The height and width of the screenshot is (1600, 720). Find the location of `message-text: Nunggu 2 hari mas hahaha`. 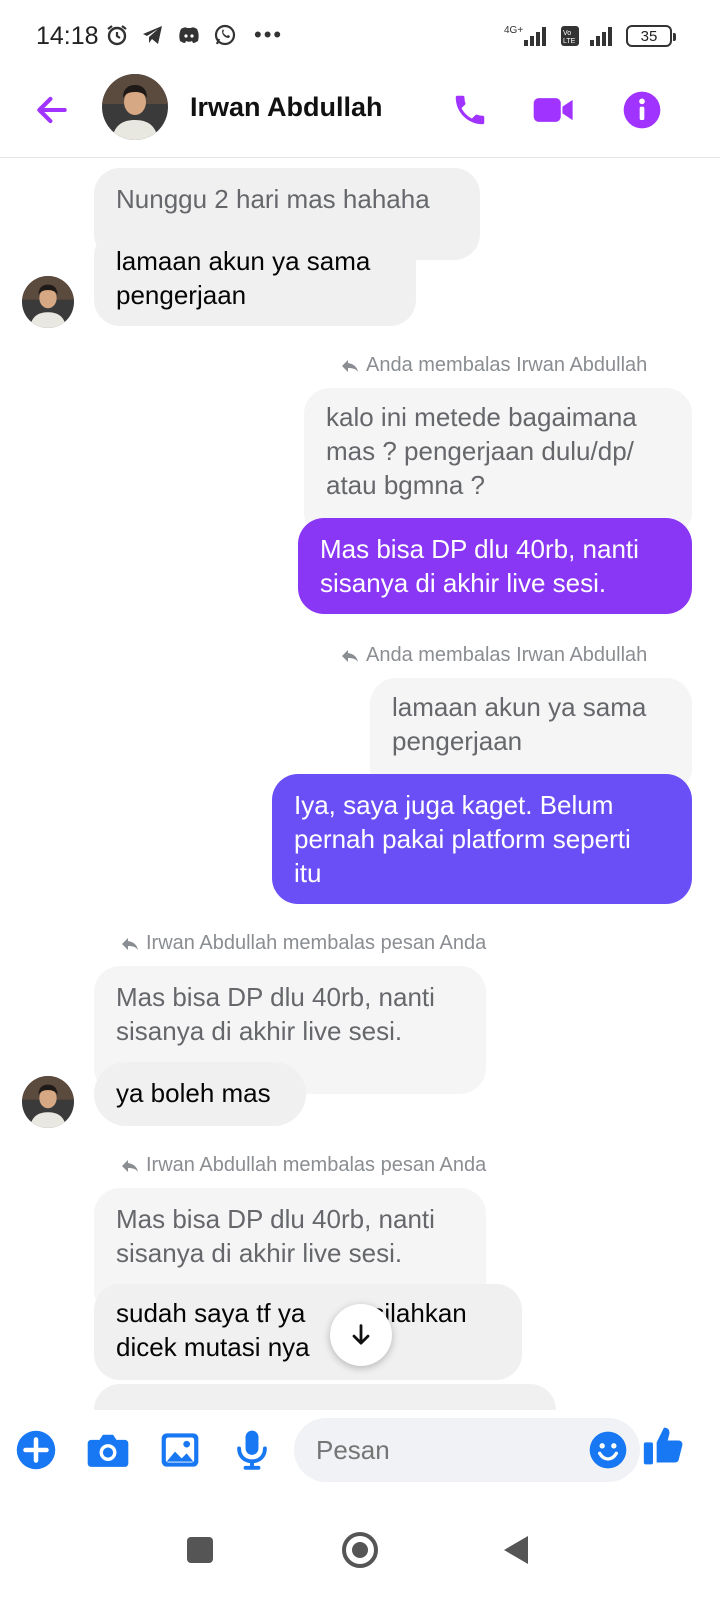

message-text: Nunggu 2 hari mas hahaha is located at coordinates (273, 199).